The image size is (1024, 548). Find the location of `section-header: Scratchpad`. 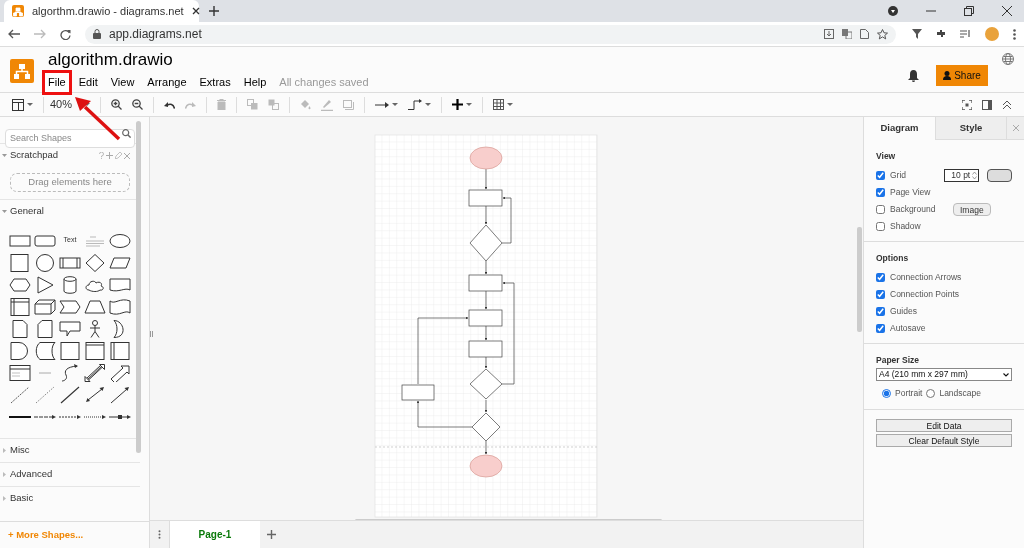

section-header: Scratchpad is located at coordinates (30, 155).